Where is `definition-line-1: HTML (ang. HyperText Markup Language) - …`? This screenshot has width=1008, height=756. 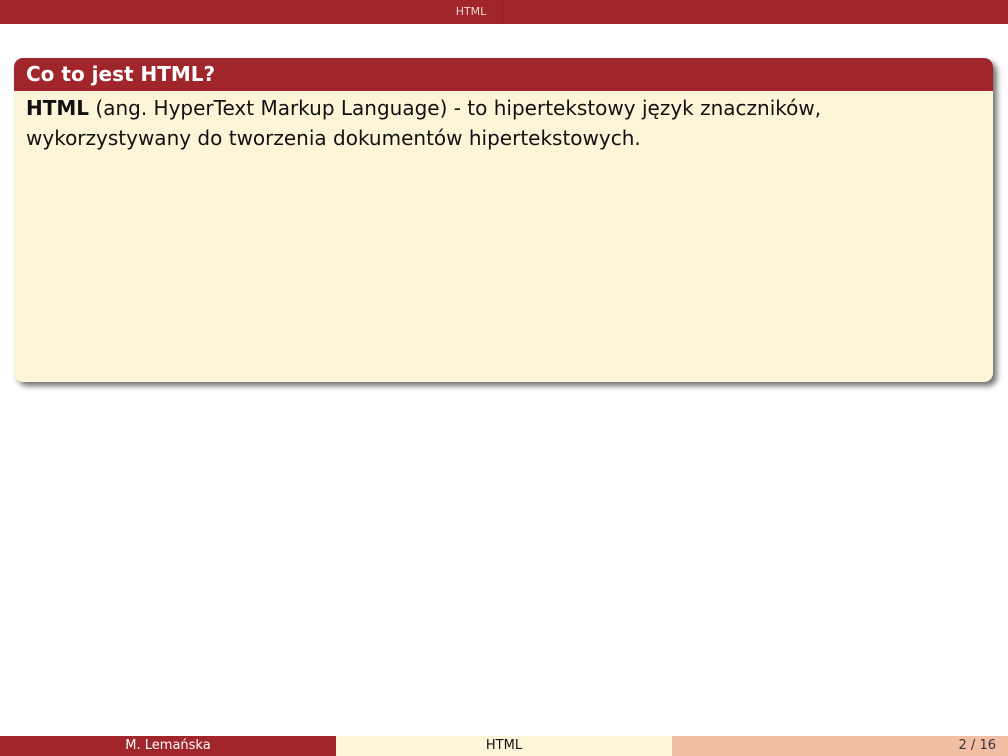
definition-line-1: HTML (ang. HyperText Markup Language) - … is located at coordinates (503, 108).